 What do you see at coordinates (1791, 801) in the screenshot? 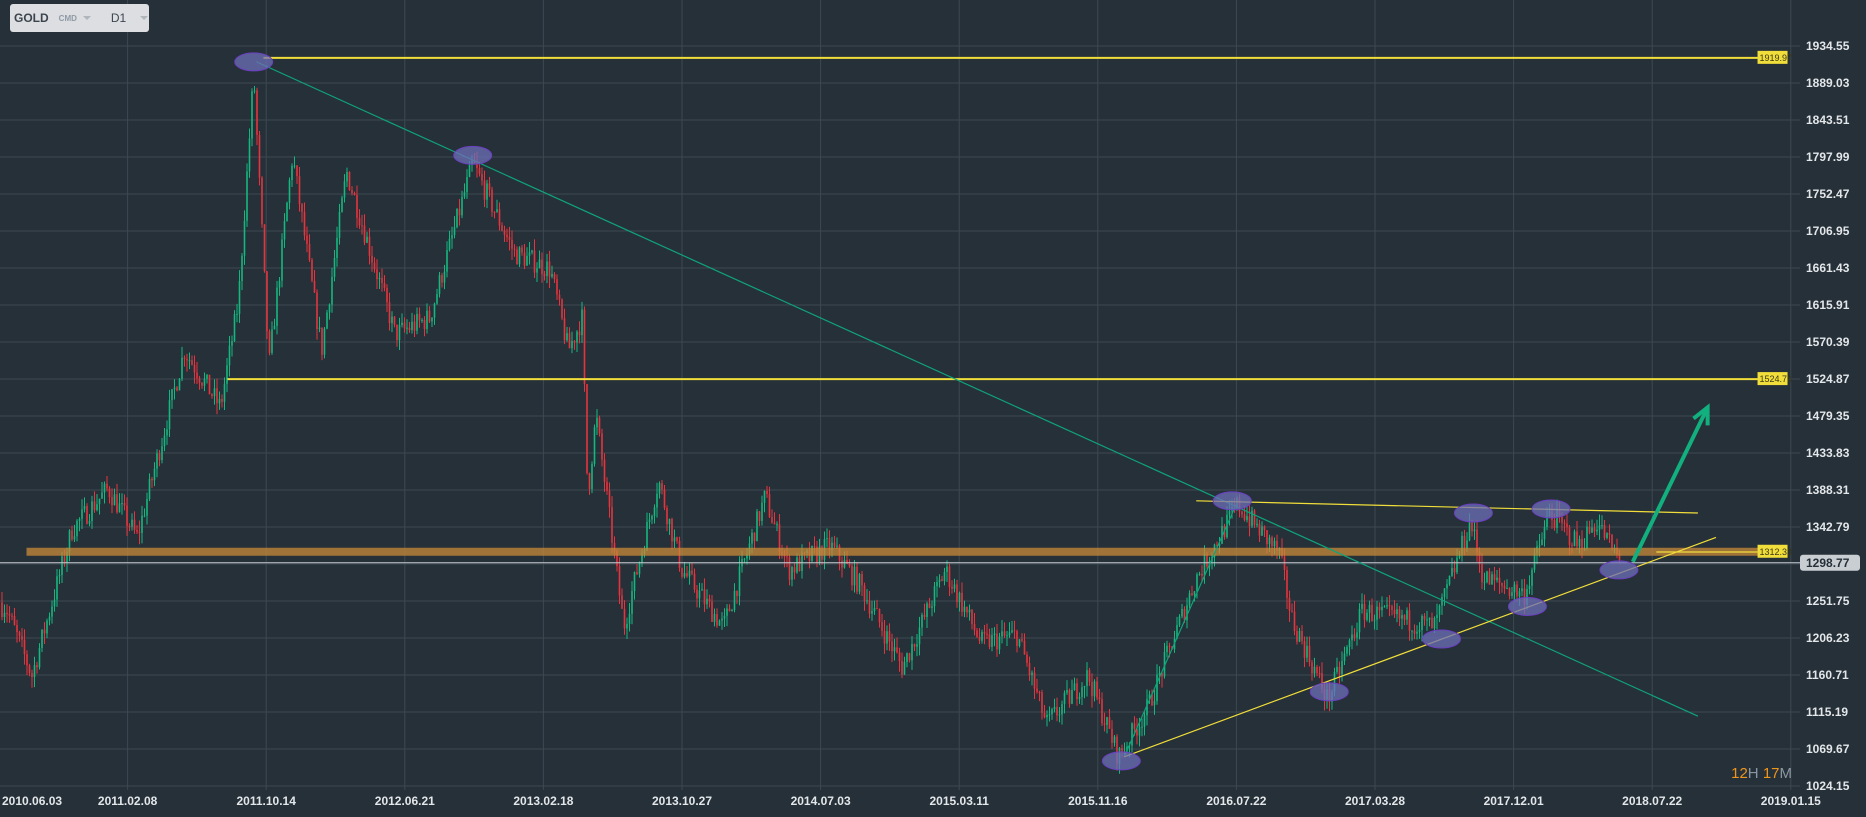
I see `x-tick-label: 2019.01.15` at bounding box center [1791, 801].